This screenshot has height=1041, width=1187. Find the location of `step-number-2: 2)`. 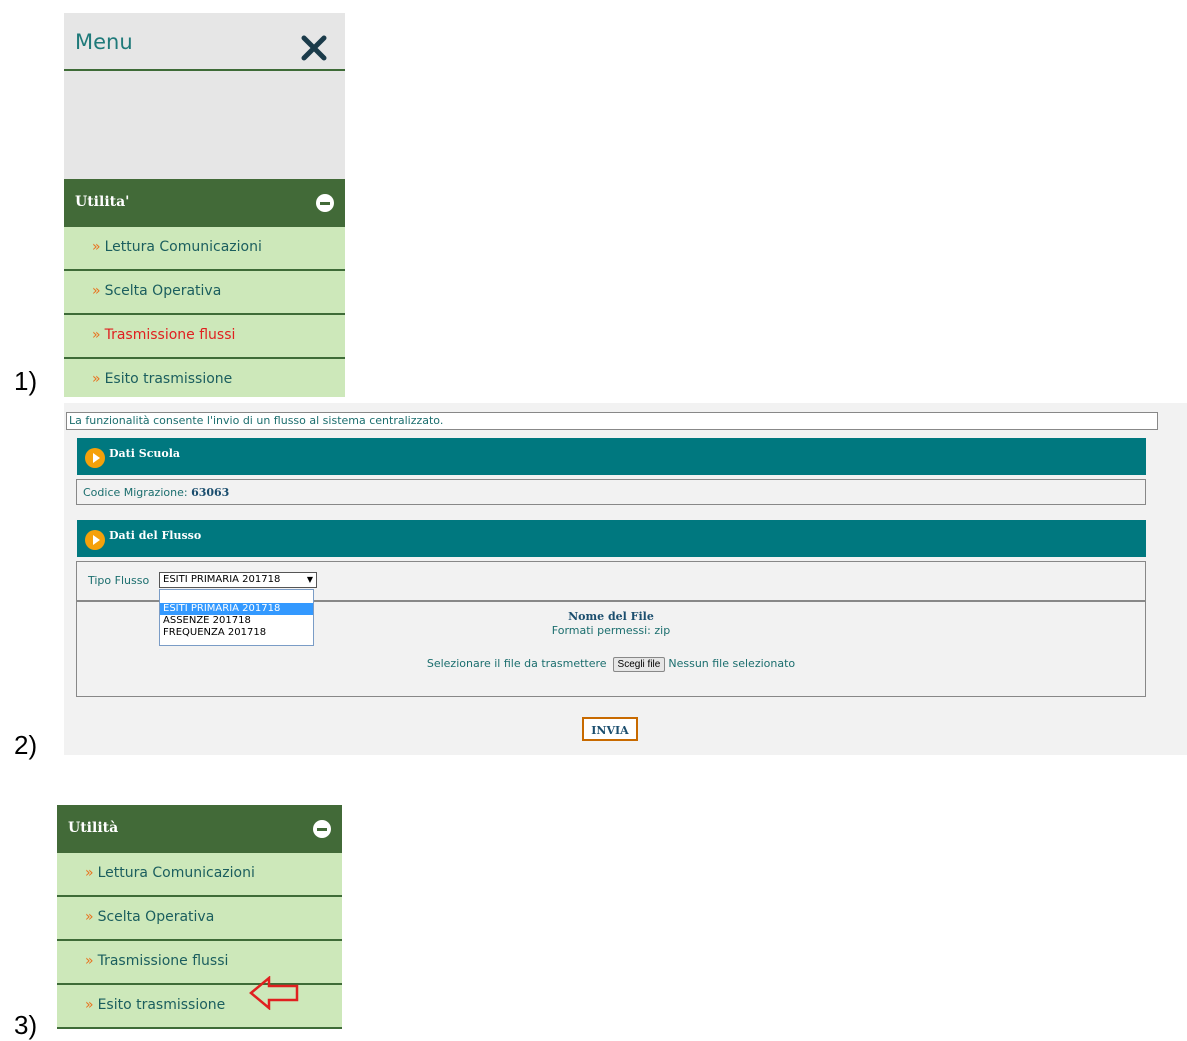

step-number-2: 2) is located at coordinates (26, 745).